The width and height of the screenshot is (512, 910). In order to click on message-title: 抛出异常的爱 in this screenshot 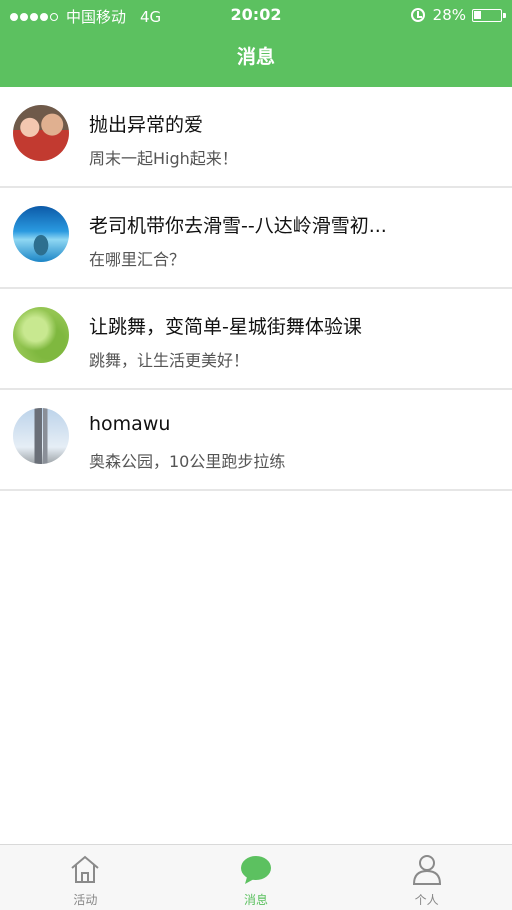, I will do `click(146, 125)`.